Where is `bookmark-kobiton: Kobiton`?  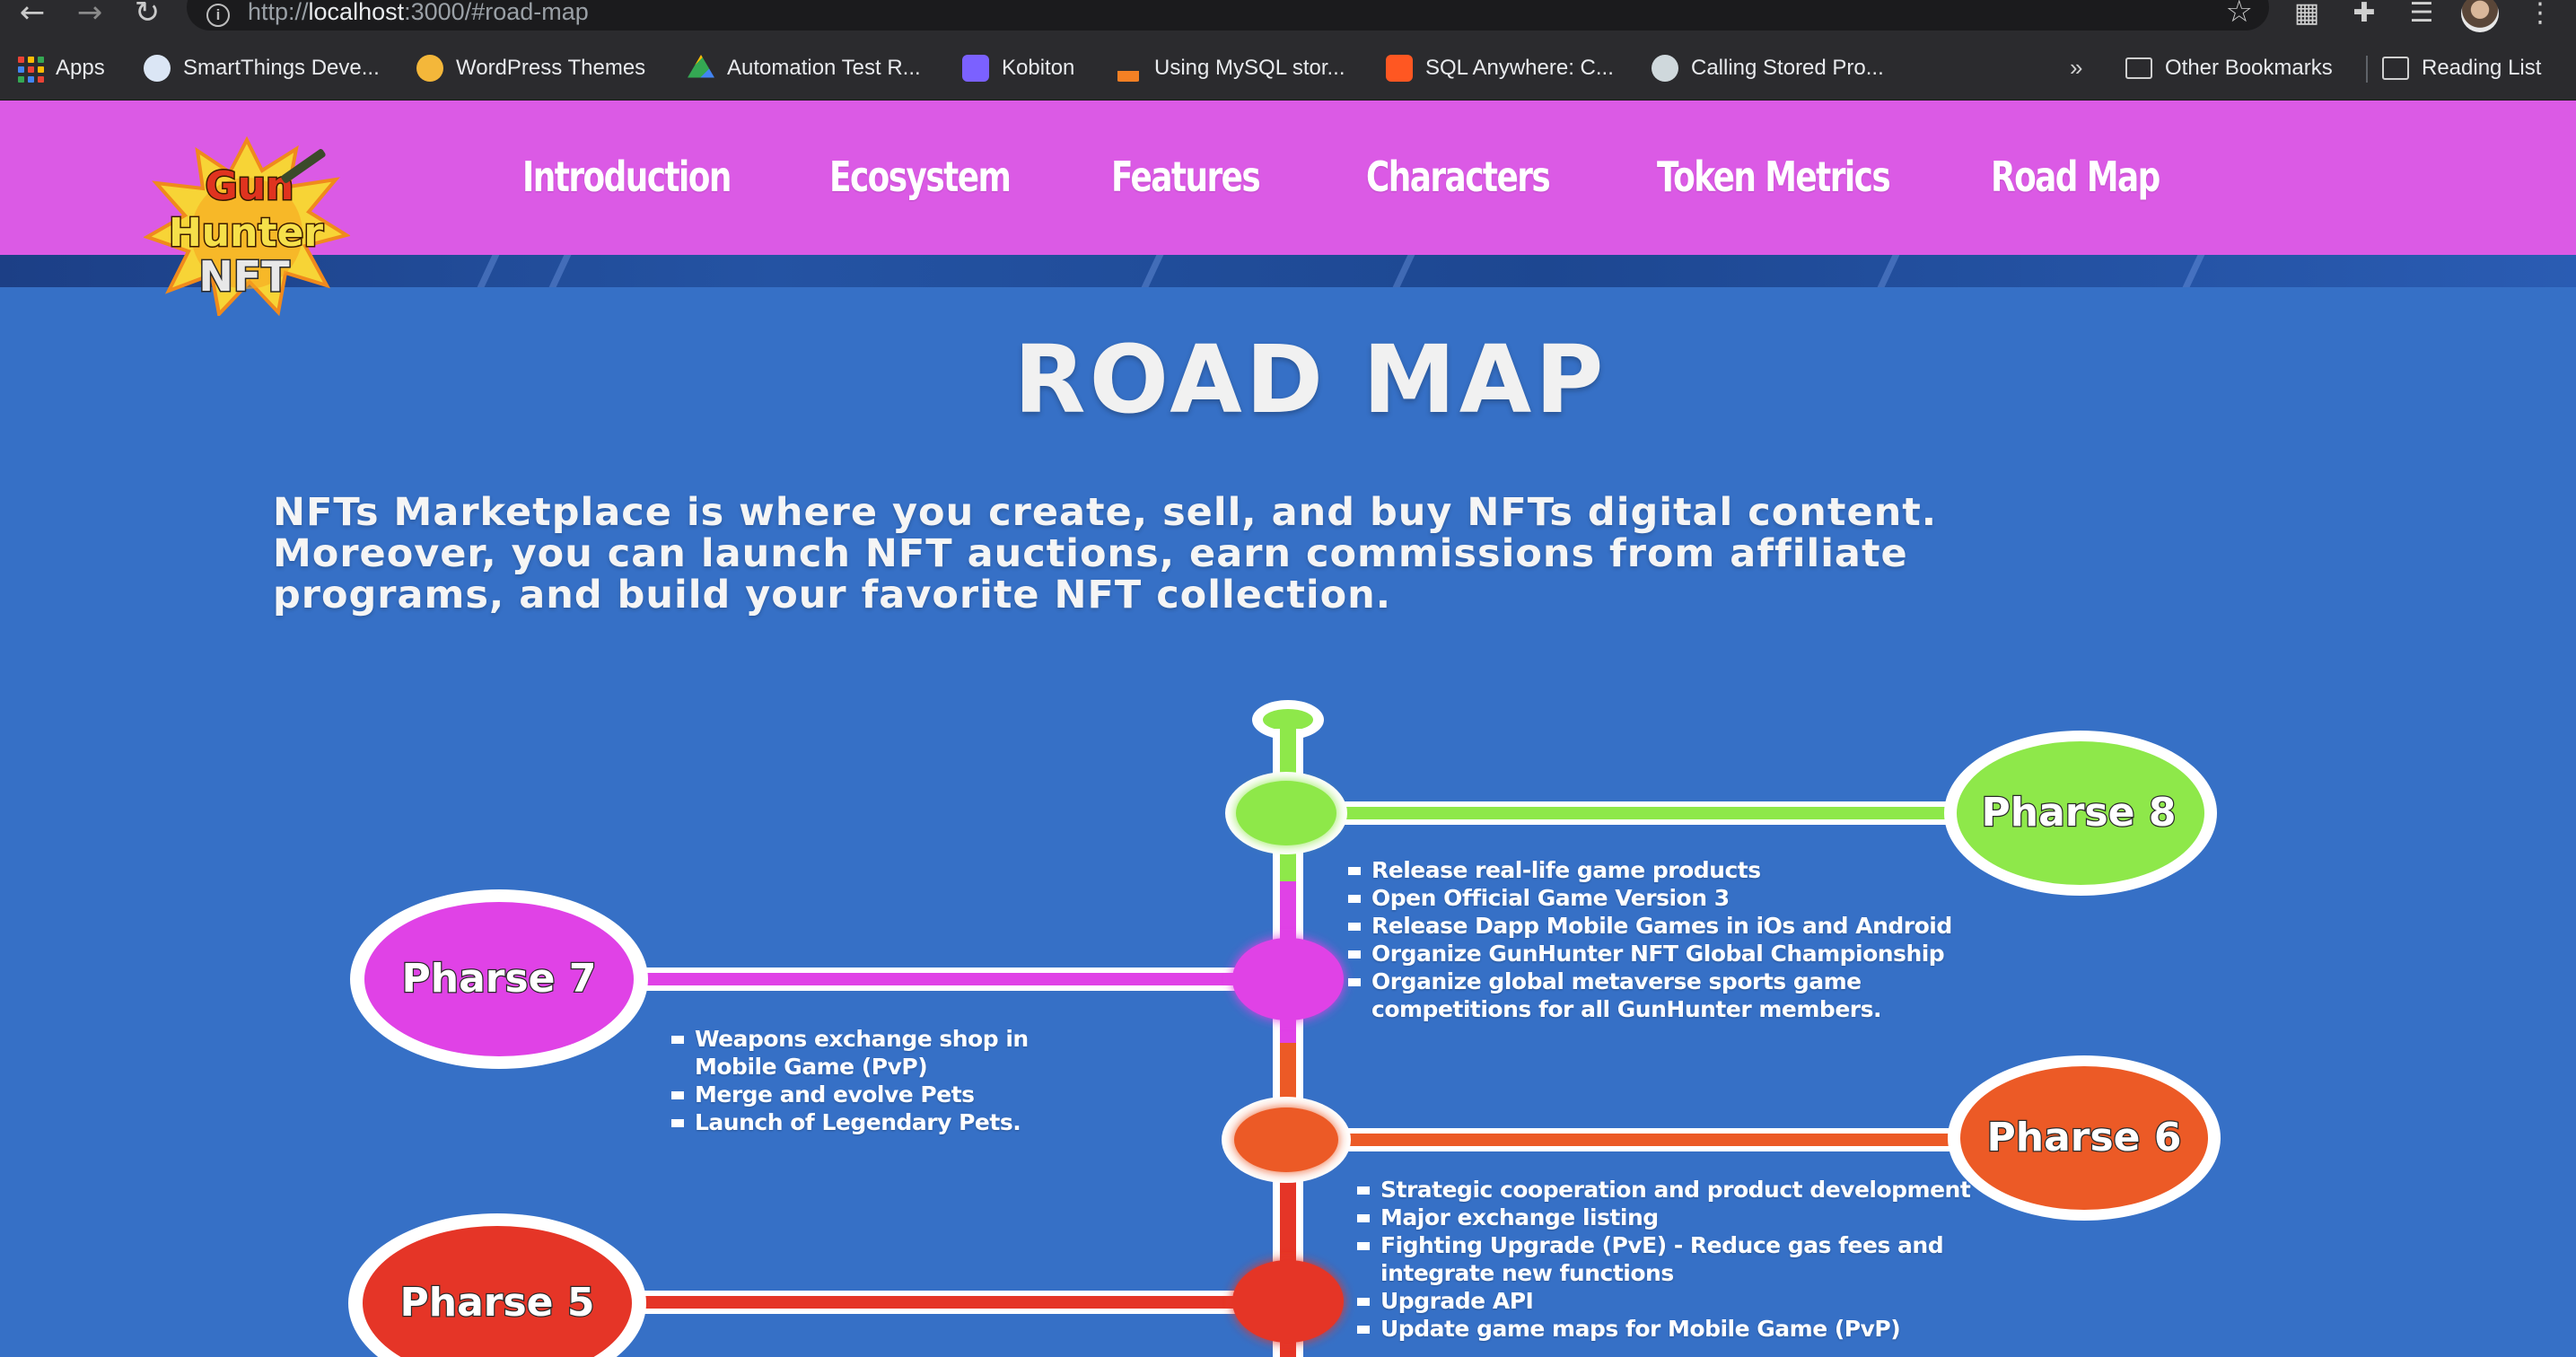
bookmark-kobiton: Kobiton is located at coordinates (1018, 68).